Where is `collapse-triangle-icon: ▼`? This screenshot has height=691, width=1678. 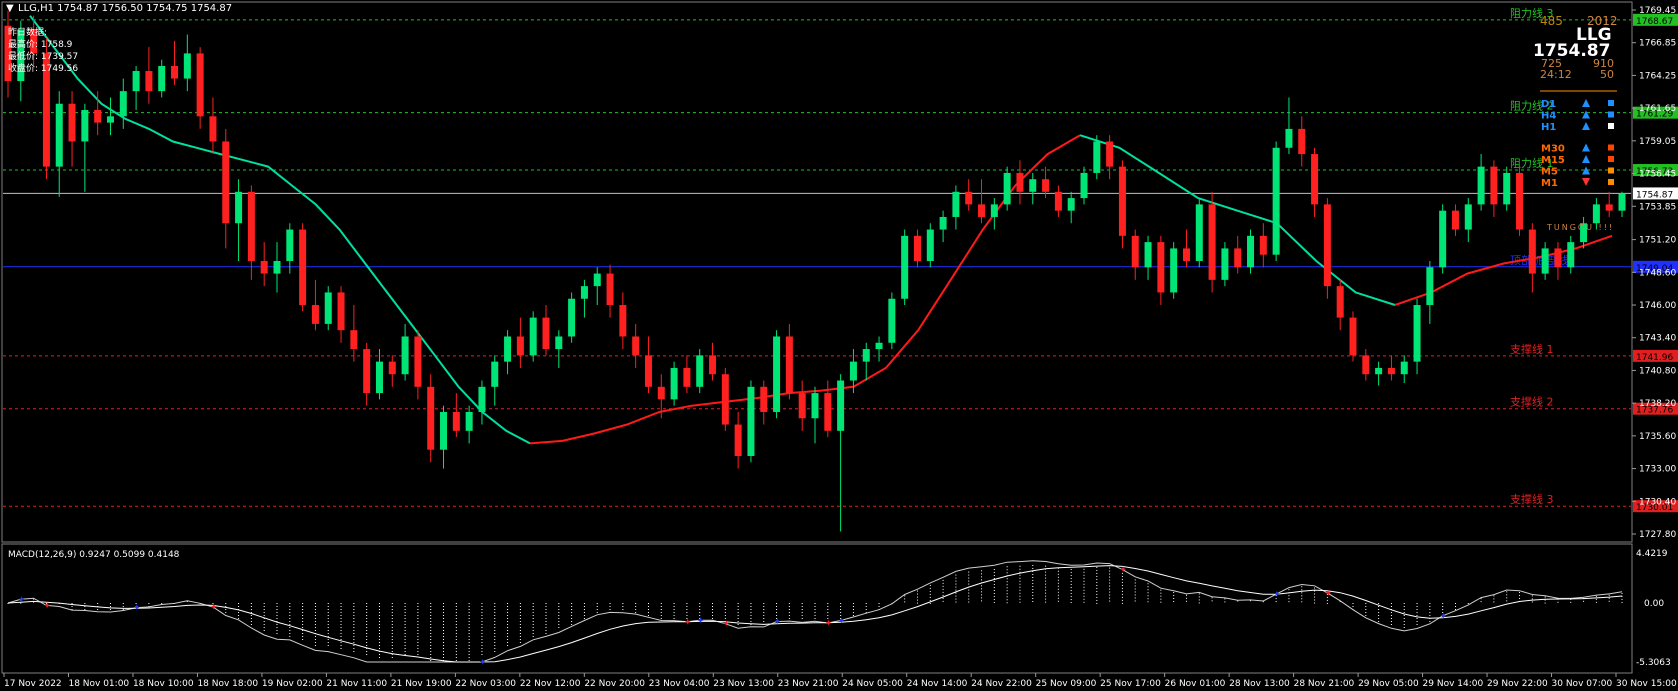 collapse-triangle-icon: ▼ is located at coordinates (10, 8).